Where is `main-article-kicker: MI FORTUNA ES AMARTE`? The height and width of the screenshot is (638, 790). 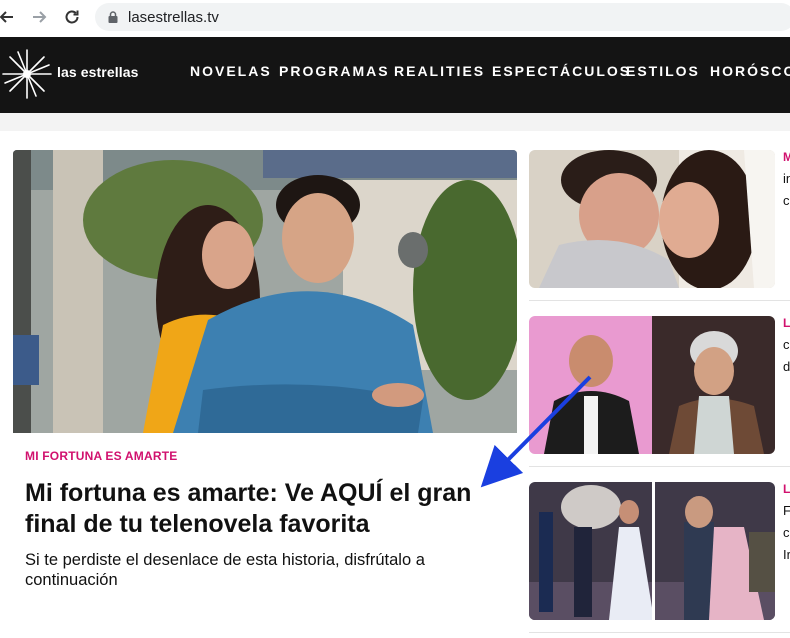
main-article-kicker: MI FORTUNA ES AMARTE is located at coordinates (101, 456).